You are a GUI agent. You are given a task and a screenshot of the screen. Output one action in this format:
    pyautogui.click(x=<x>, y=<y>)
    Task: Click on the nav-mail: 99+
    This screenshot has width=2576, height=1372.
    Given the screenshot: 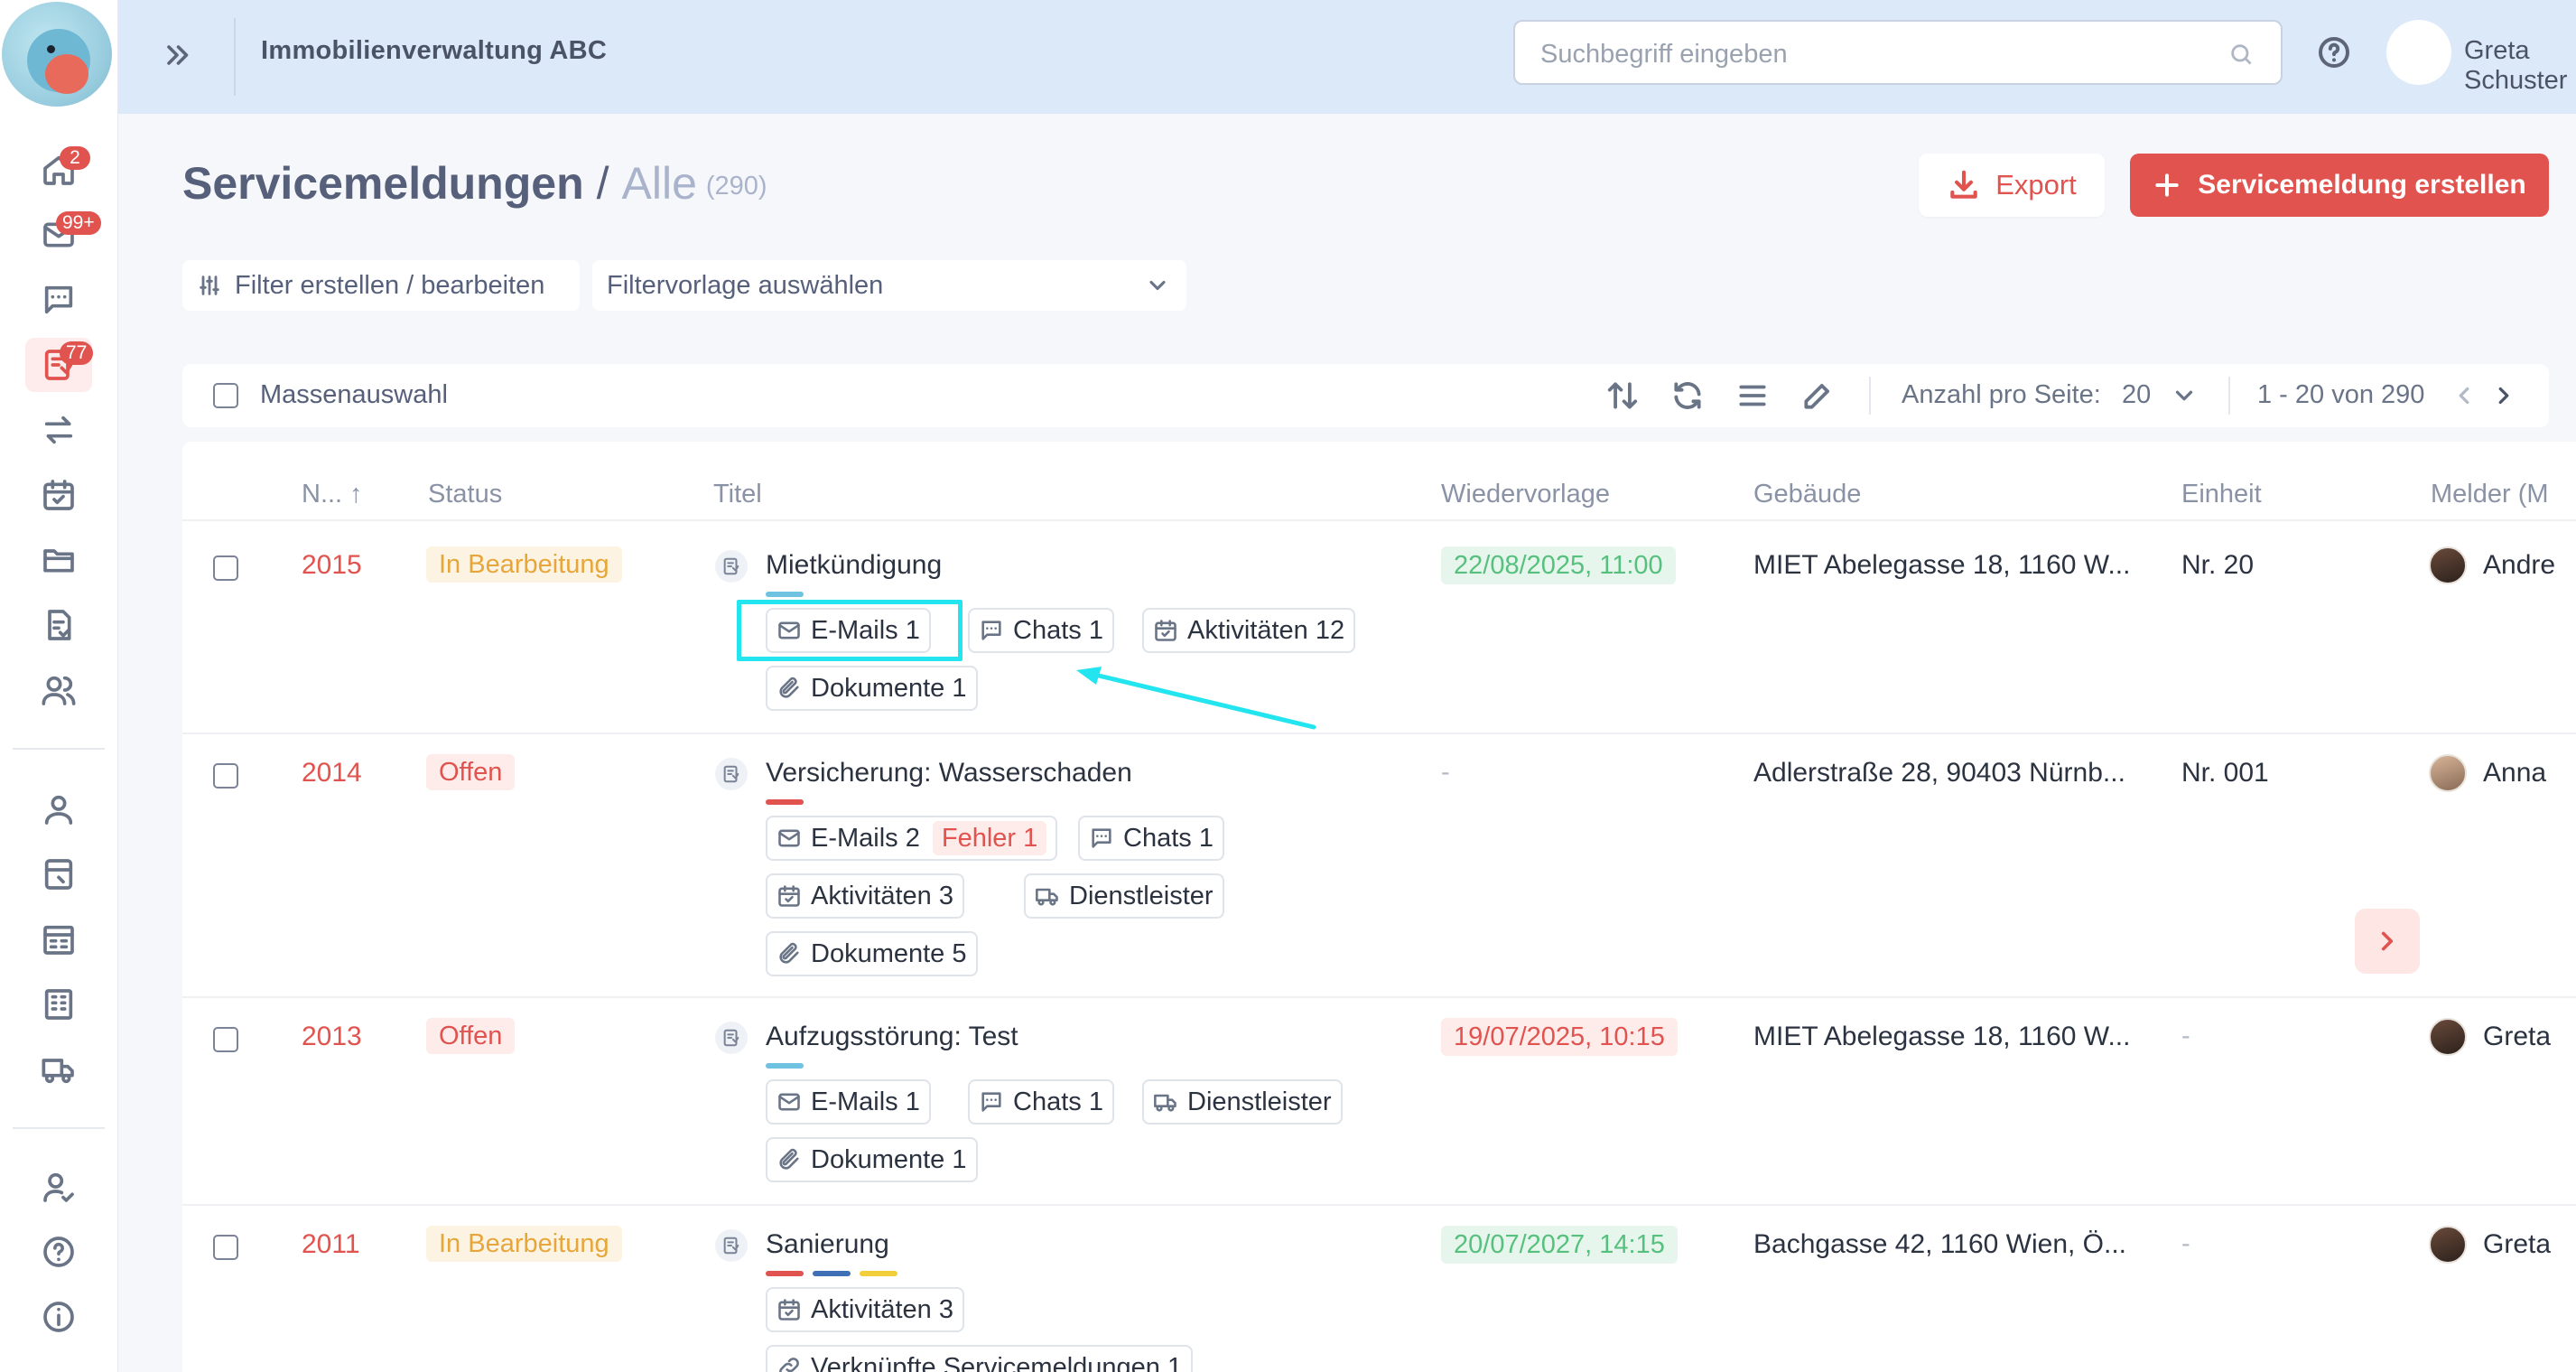 What is the action you would take?
    pyautogui.click(x=63, y=235)
    